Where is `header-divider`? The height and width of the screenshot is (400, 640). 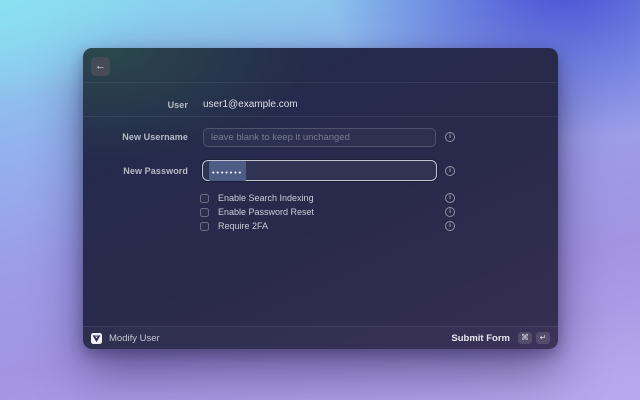
header-divider is located at coordinates (320, 82).